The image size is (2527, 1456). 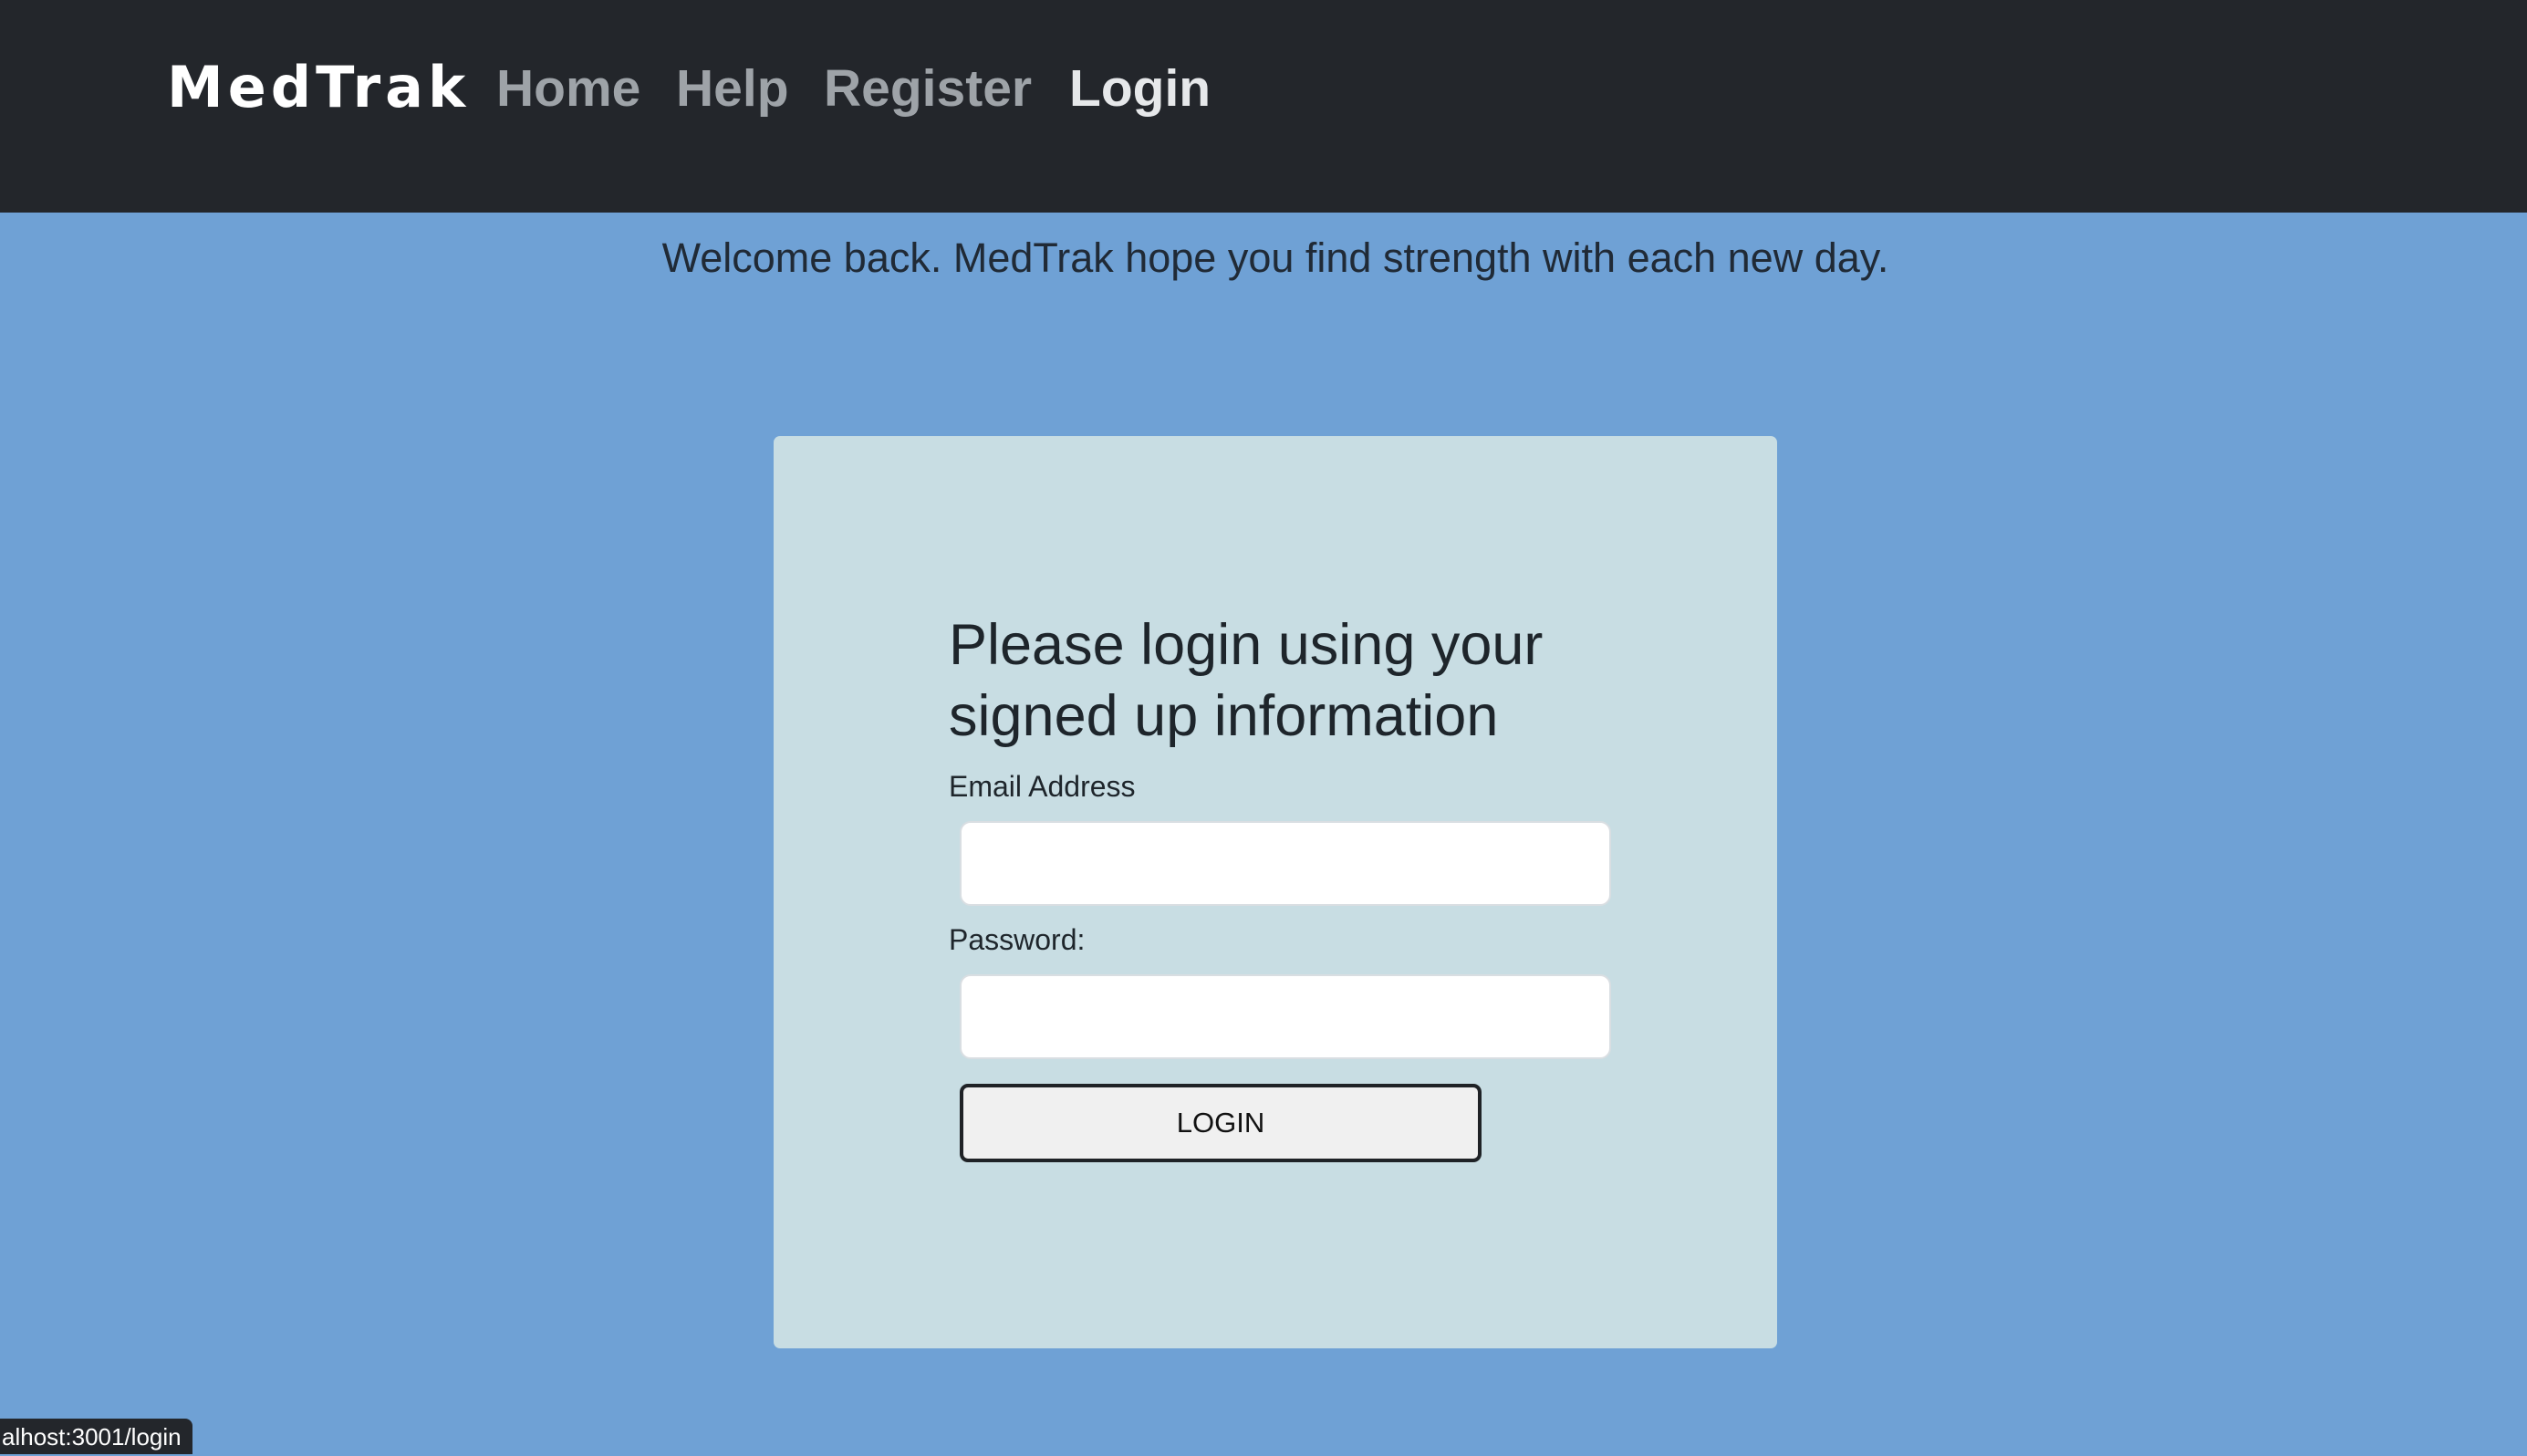 What do you see at coordinates (1264, 106) in the screenshot?
I see `top-navbar: MedTrak Home Help Register Login` at bounding box center [1264, 106].